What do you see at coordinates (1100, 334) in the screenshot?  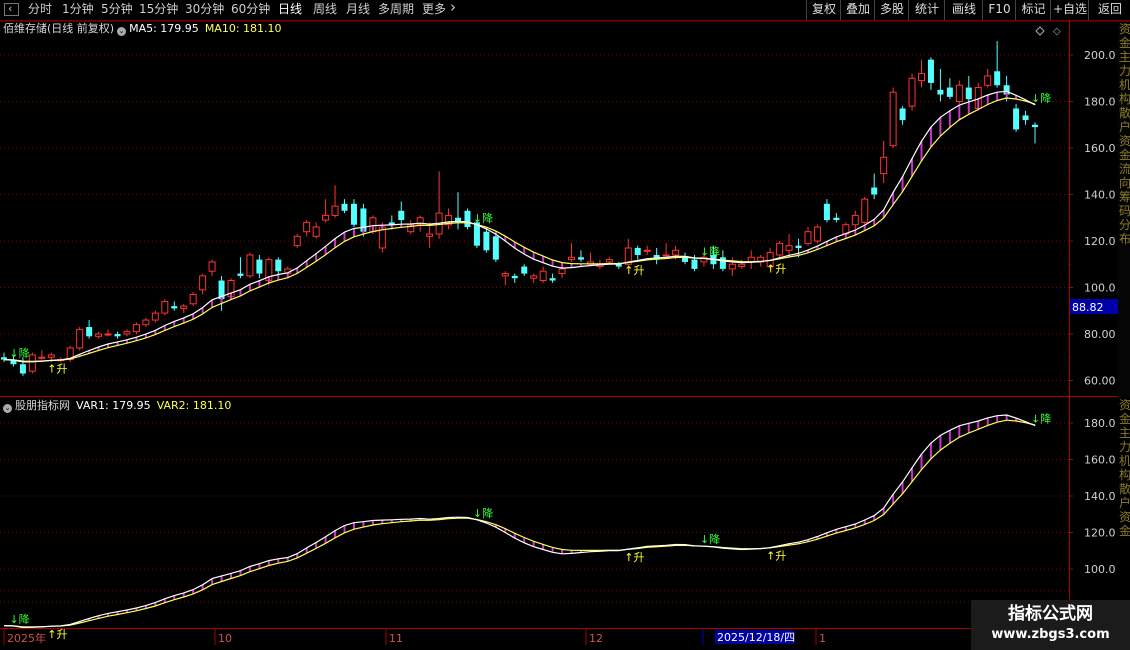 I see `main-tick-label: 80.00` at bounding box center [1100, 334].